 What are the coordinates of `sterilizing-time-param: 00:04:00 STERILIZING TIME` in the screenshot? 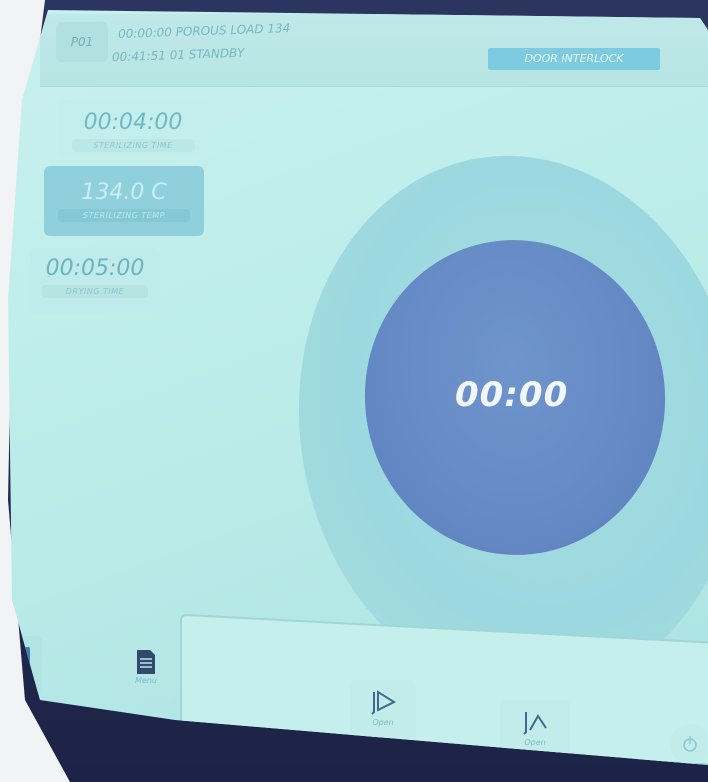 It's located at (133, 128).